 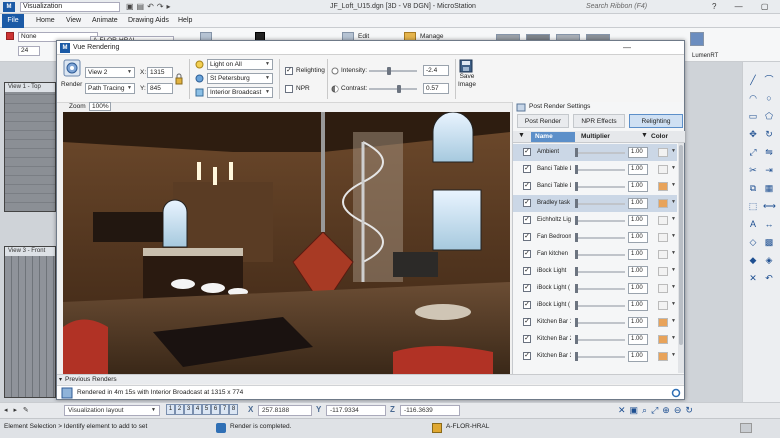 I want to click on light-row: ✓ Kitchen Bar 1 1.00 ▼, so click(x=595, y=322).